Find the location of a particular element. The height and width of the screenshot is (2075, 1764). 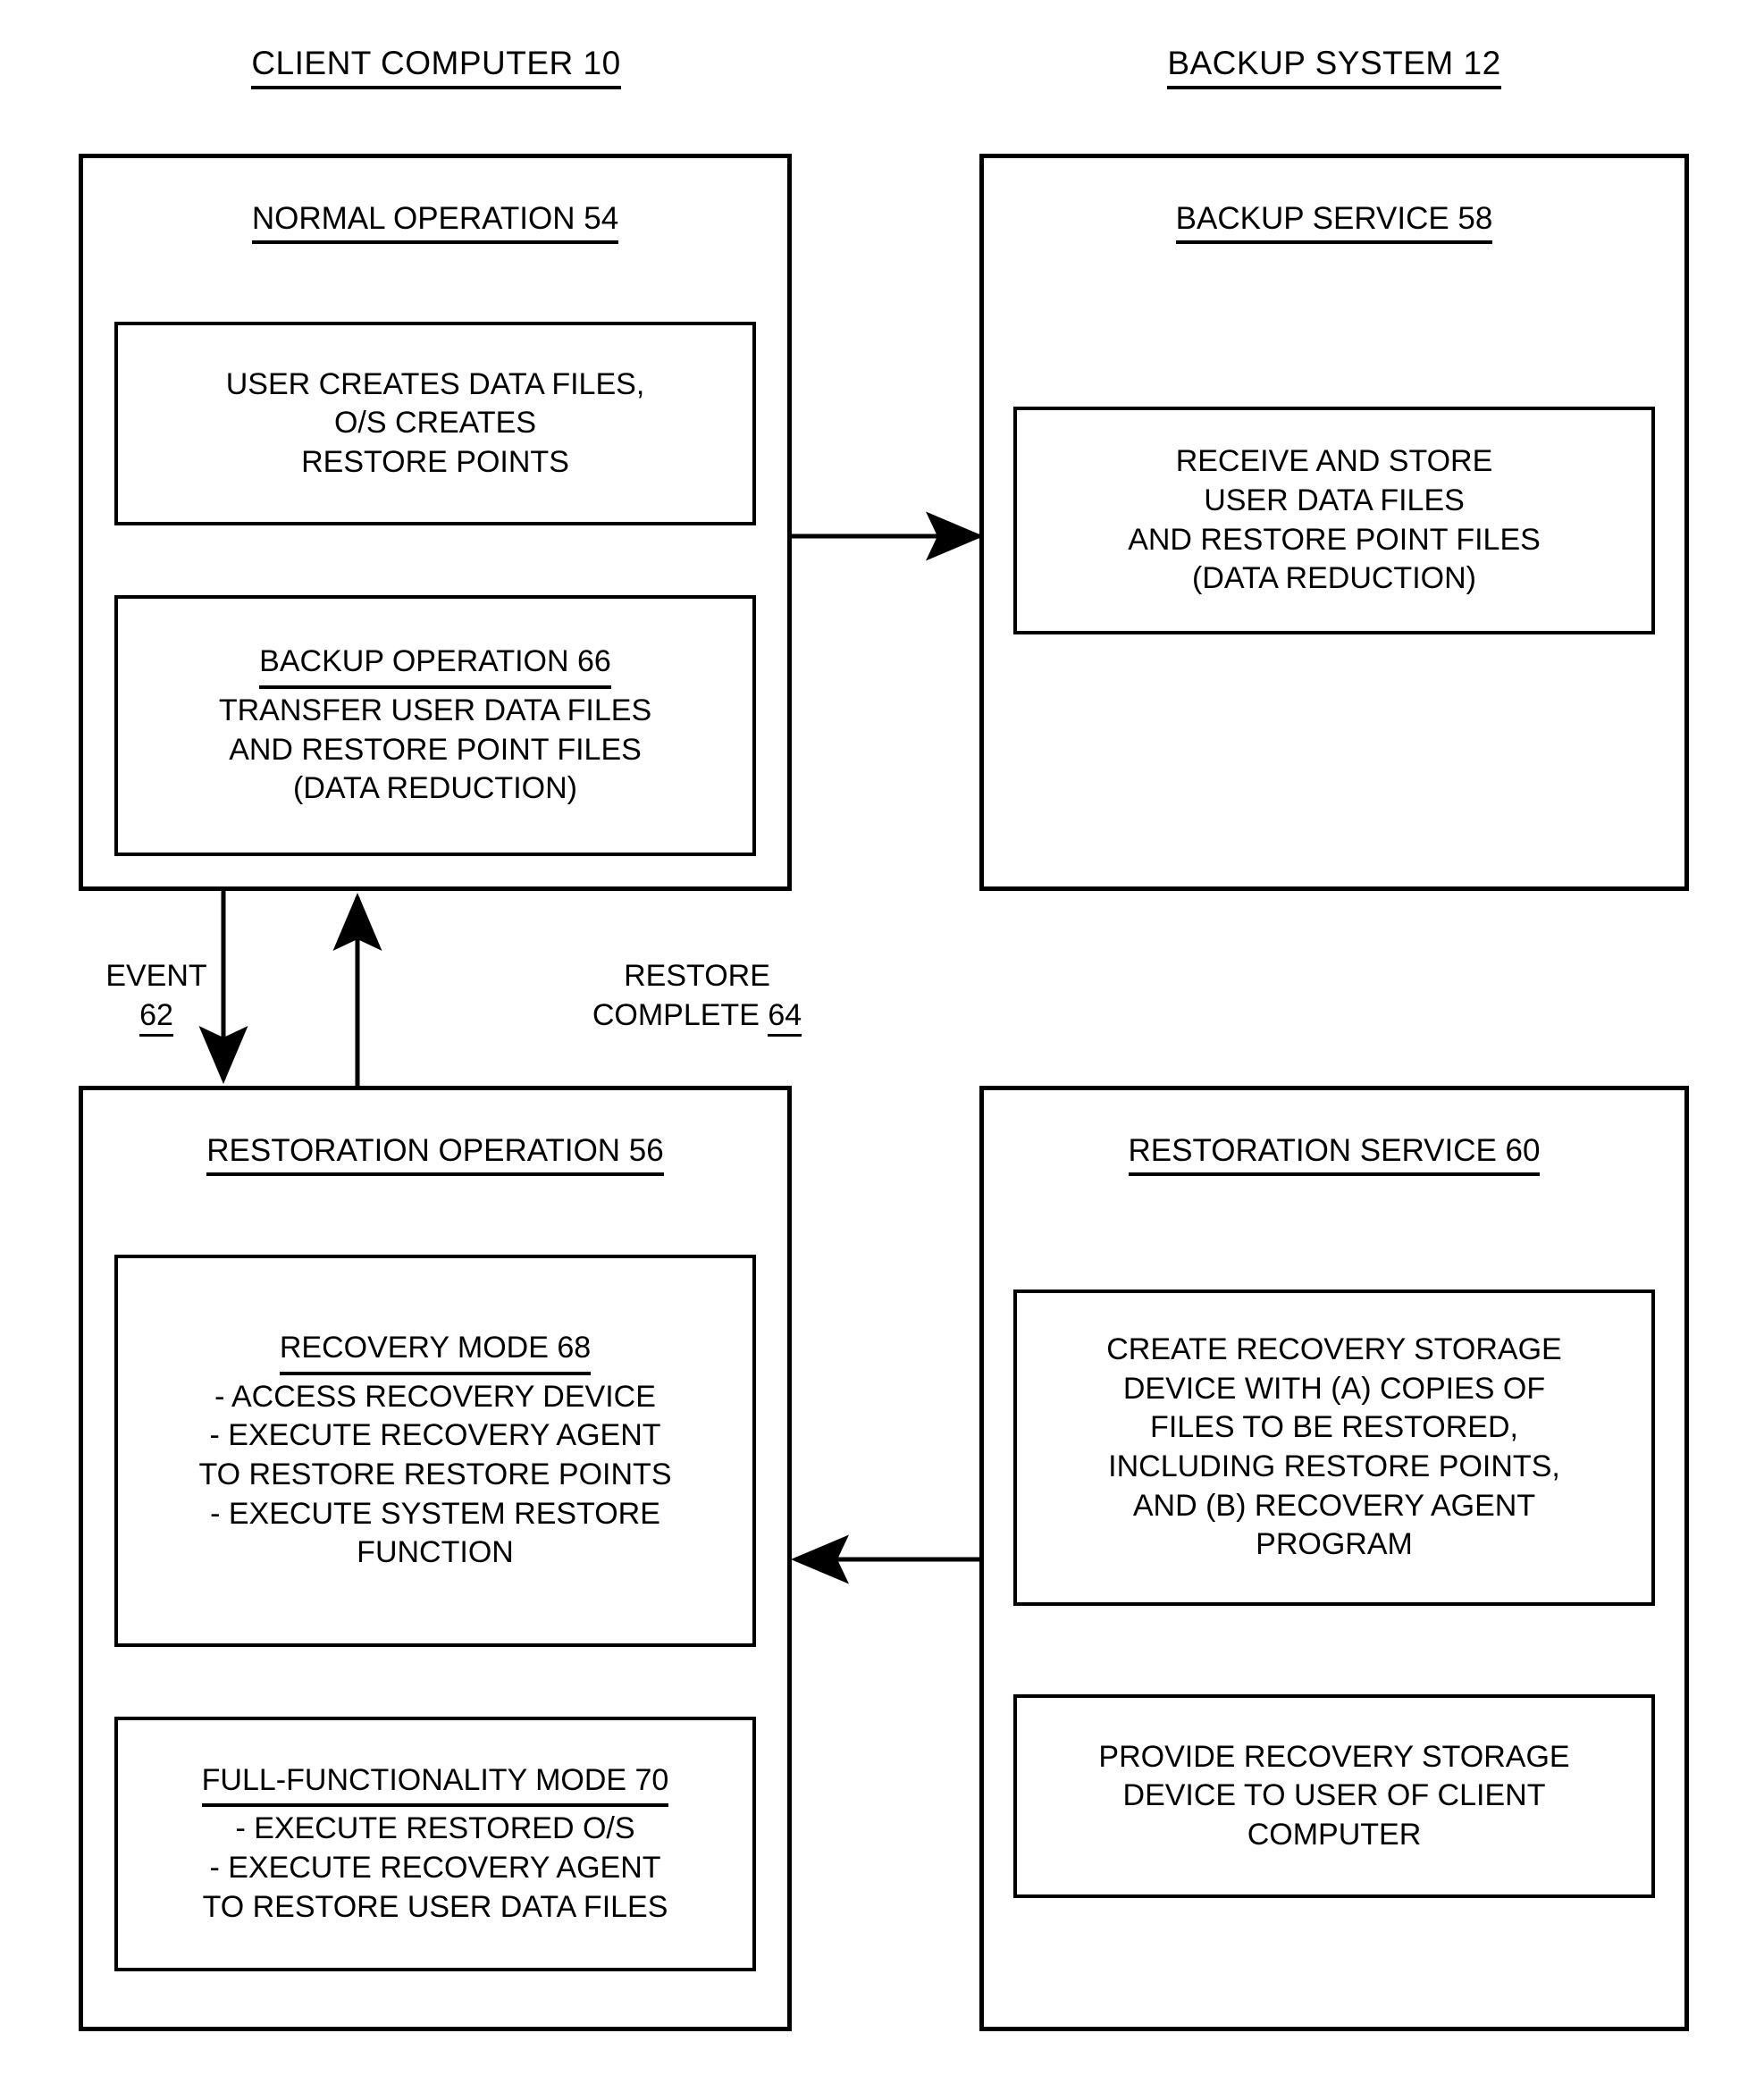

step-recovery-mode-line-3: TO RESTORE RESTORE POINTS is located at coordinates (435, 1474).